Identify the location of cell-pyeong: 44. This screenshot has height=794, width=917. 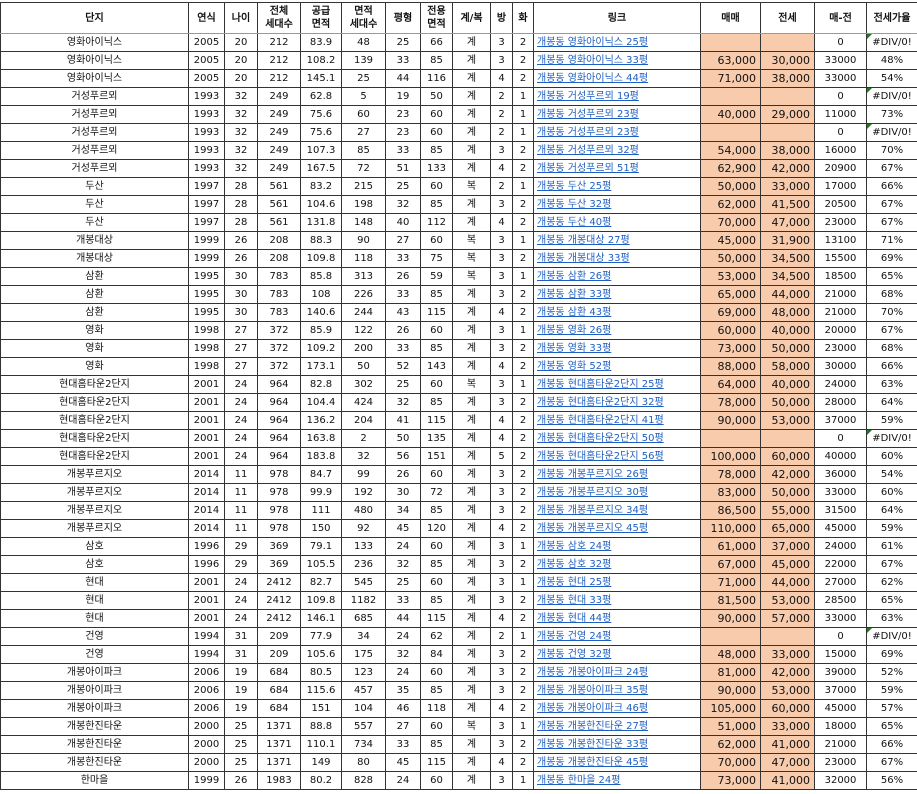
(403, 619).